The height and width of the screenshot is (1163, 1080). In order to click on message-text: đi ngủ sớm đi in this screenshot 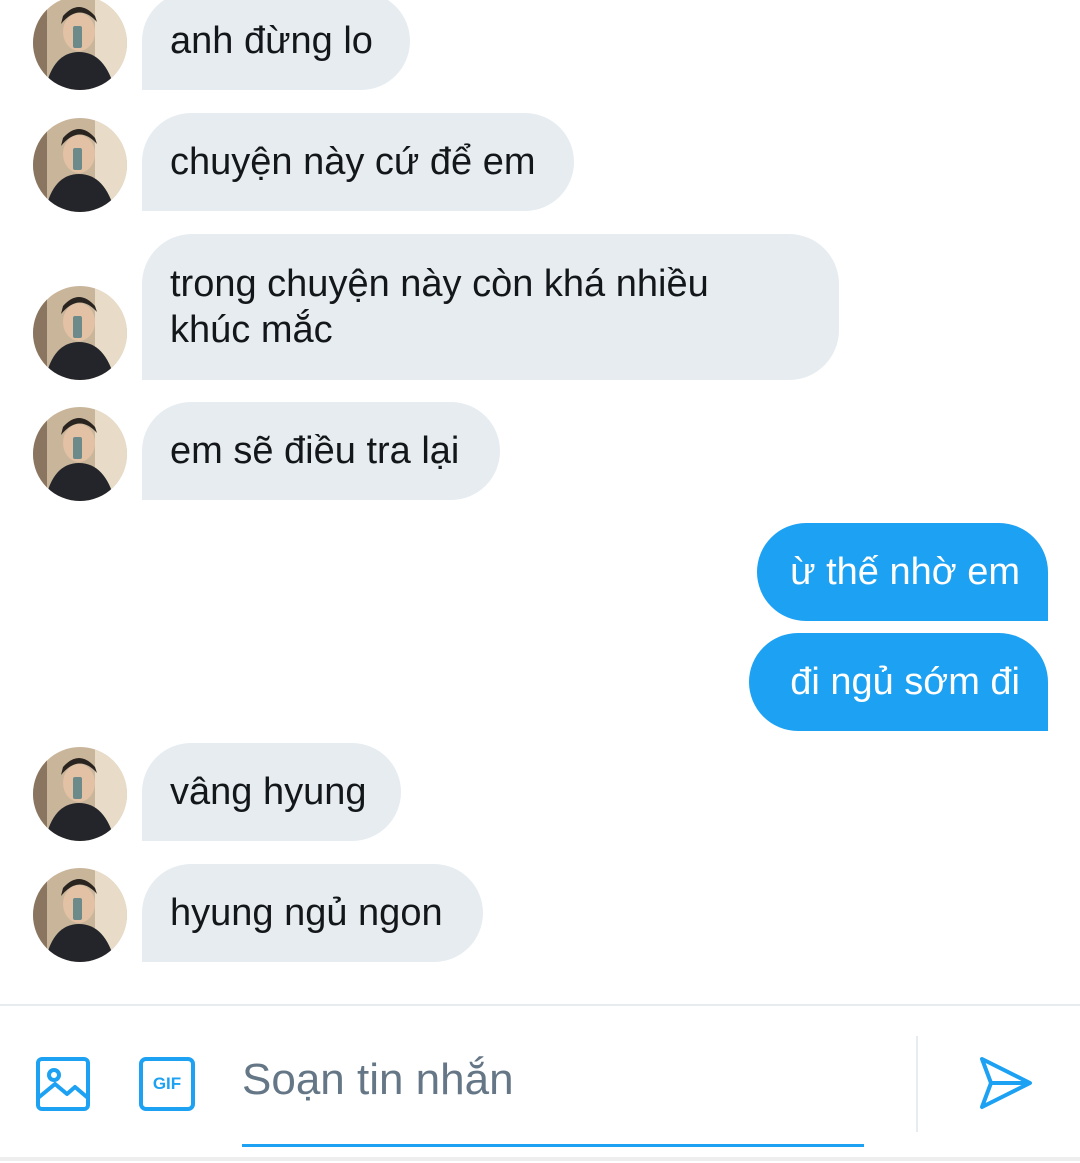, I will do `click(905, 682)`.